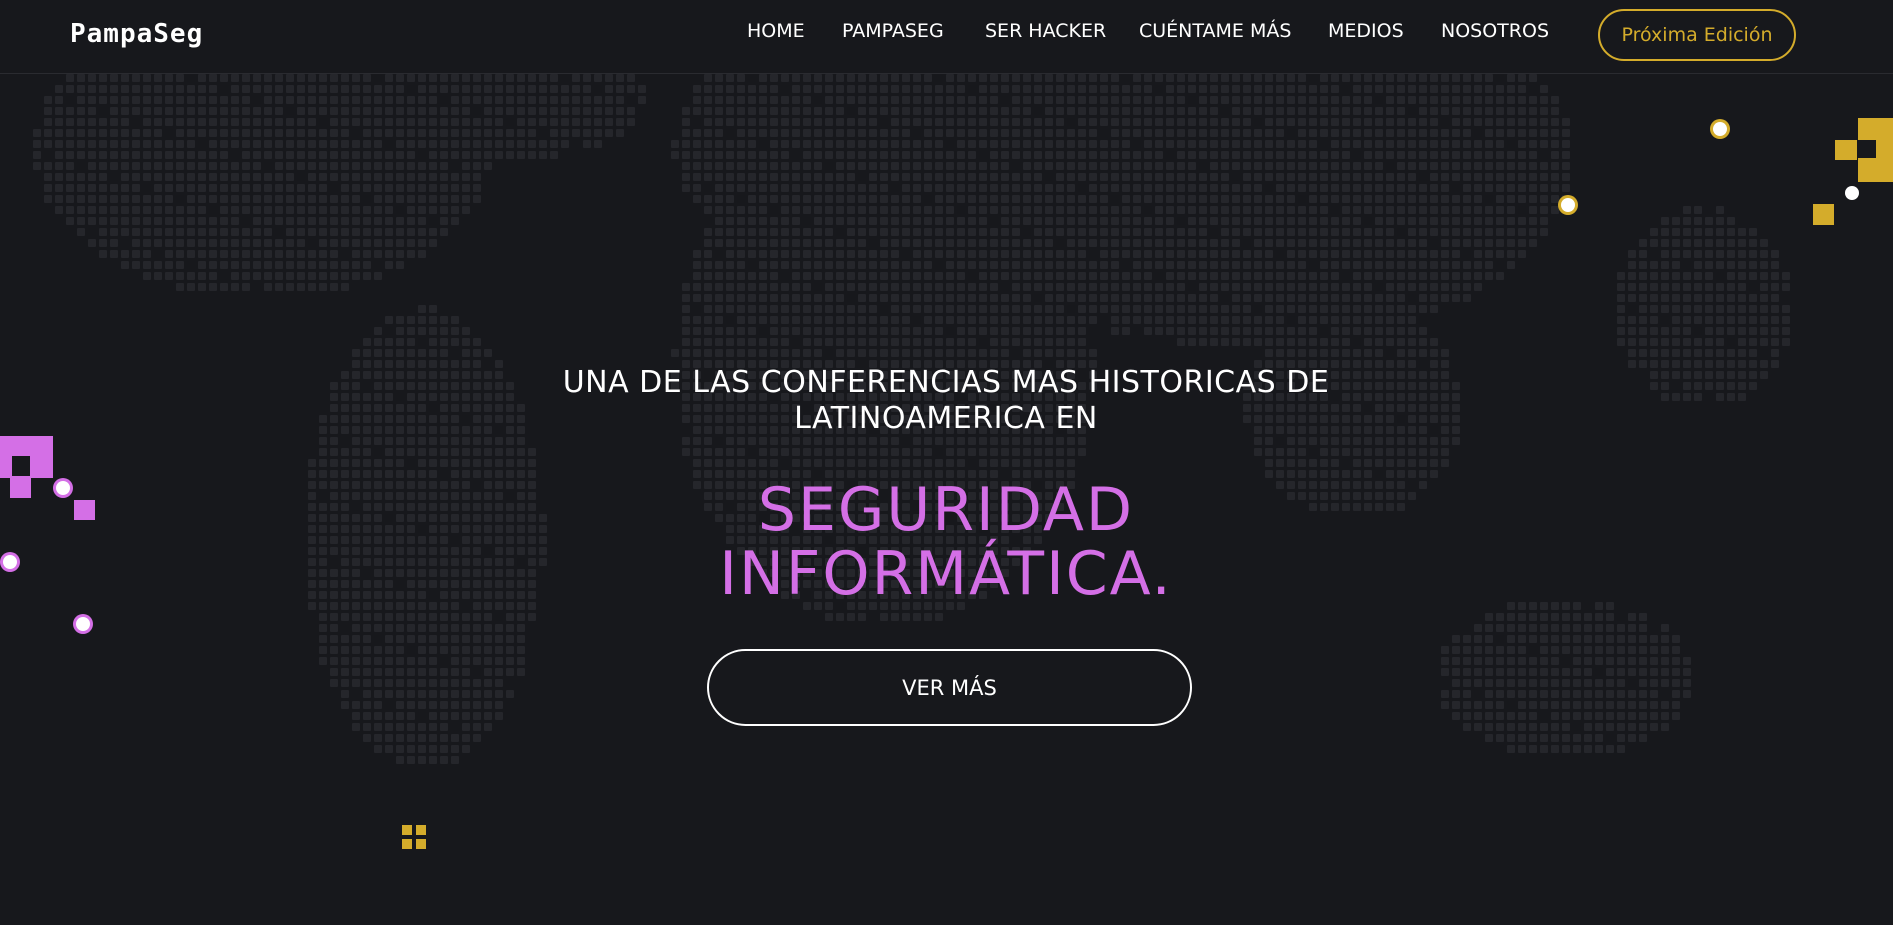 This screenshot has width=1893, height=925. Describe the element at coordinates (1215, 31) in the screenshot. I see `nav-item-cuentame-mas: CUÉNTAME MÁS` at that location.